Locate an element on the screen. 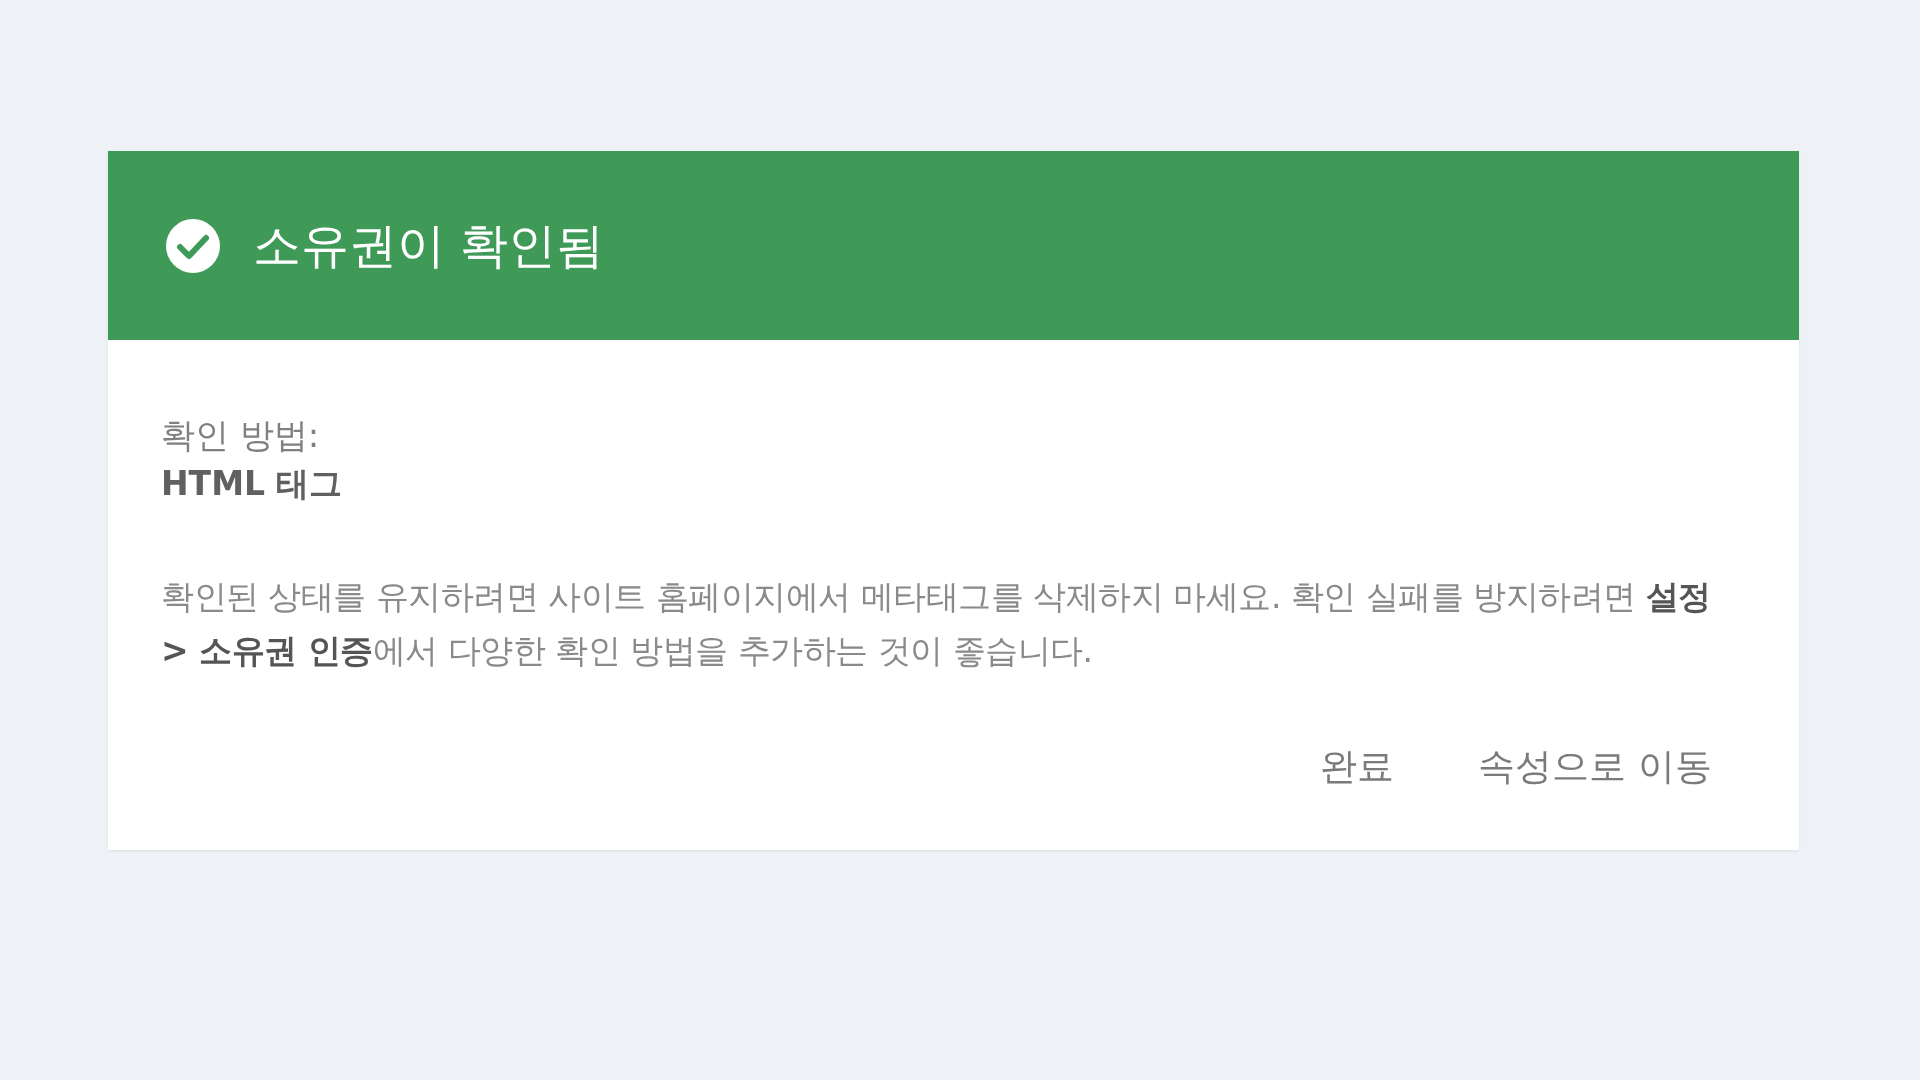 This screenshot has width=1920, height=1080. method-value: HTML 태그 is located at coordinates (252, 484).